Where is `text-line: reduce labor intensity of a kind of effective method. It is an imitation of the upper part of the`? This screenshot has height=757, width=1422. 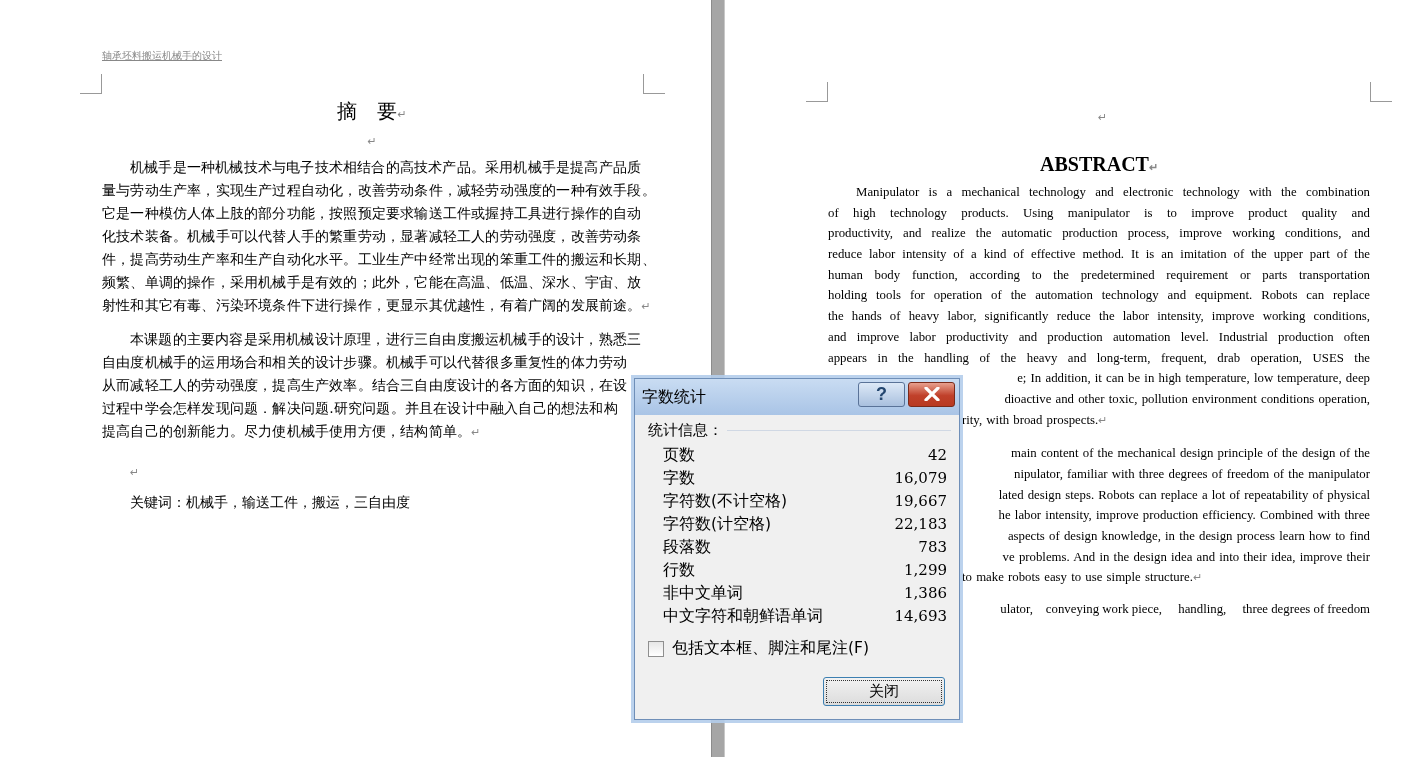
text-line: reduce labor intensity of a kind of effective method. It is an imitation of the upper part of the is located at coordinates (1099, 255).